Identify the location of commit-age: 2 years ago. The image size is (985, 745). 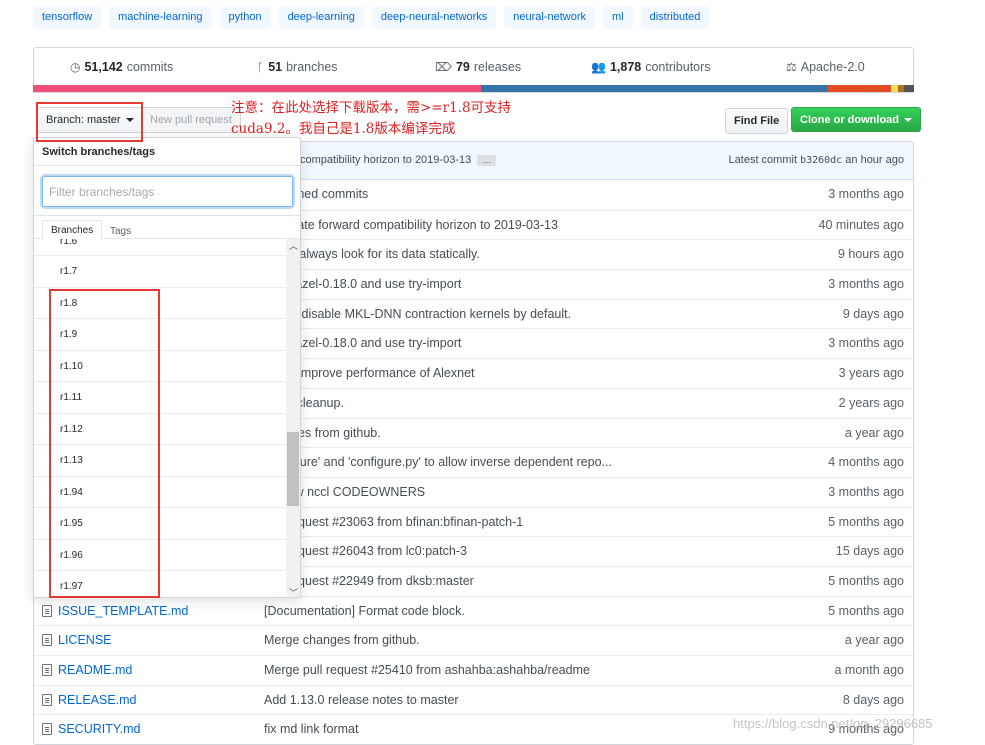
(871, 402).